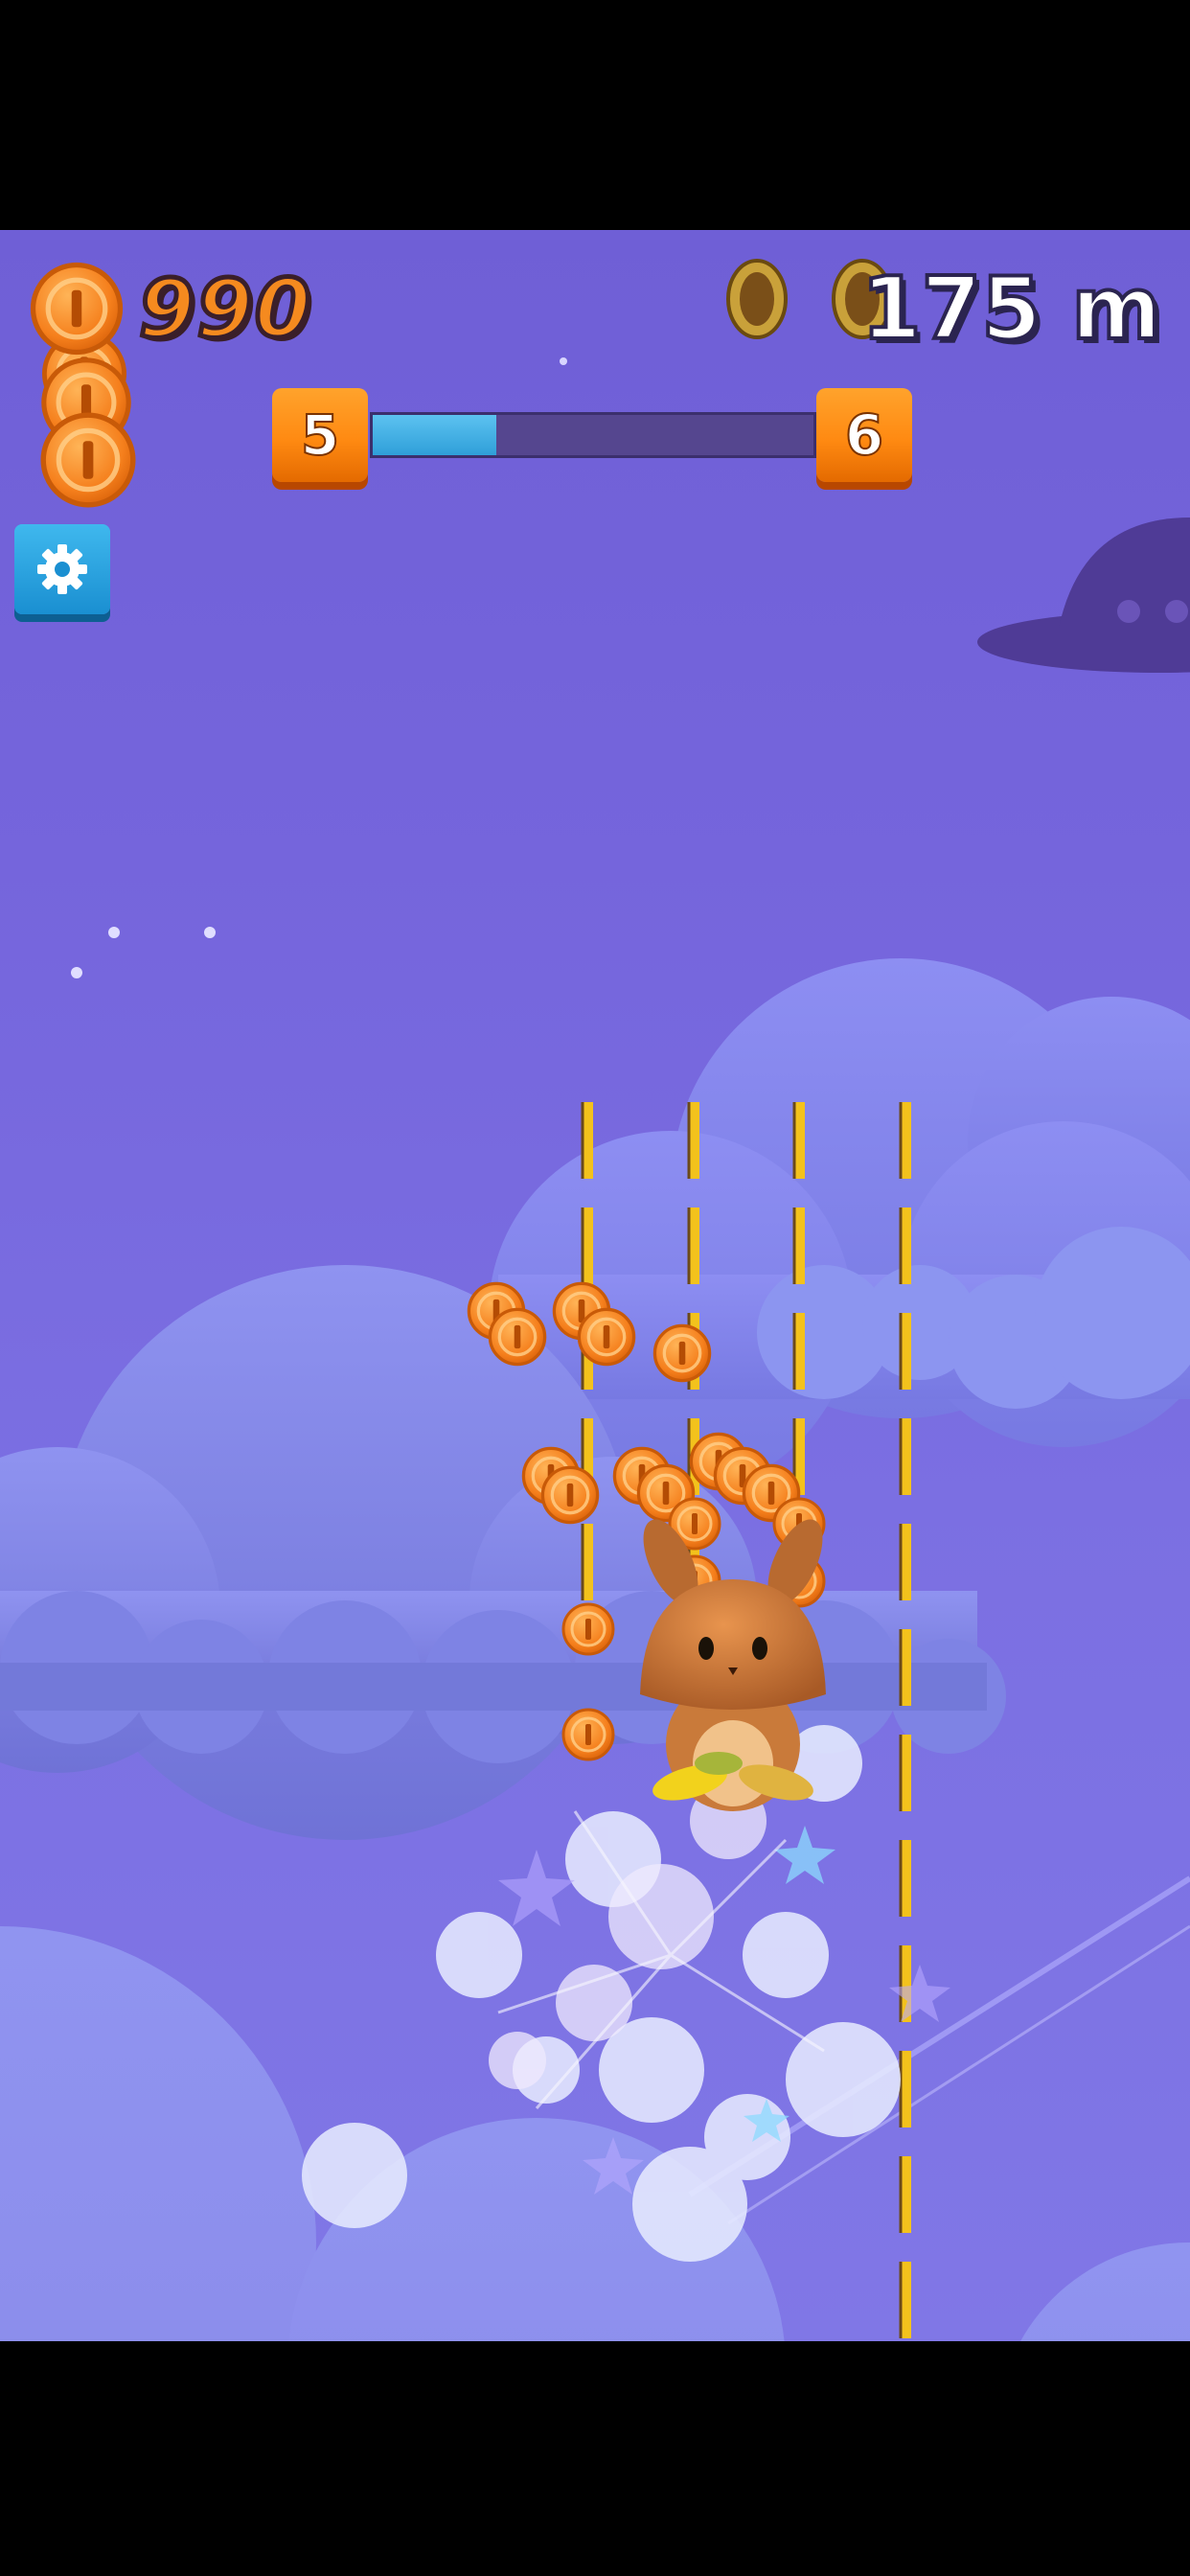  I want to click on level-progress-fill, so click(435, 435).